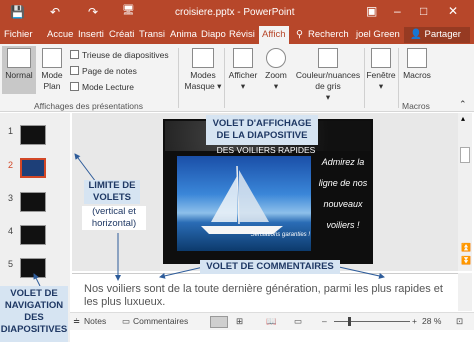  Describe the element at coordinates (52, 58) in the screenshot. I see `outline-view-icon` at that location.